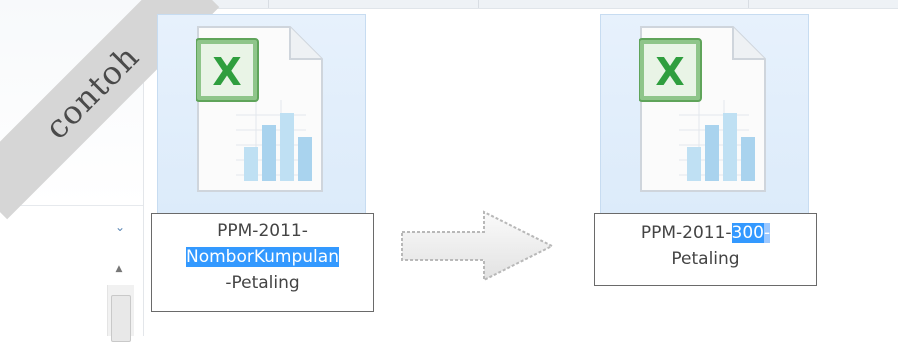 This screenshot has height=342, width=898. I want to click on file-tile-renamed: X, so click(704, 115).